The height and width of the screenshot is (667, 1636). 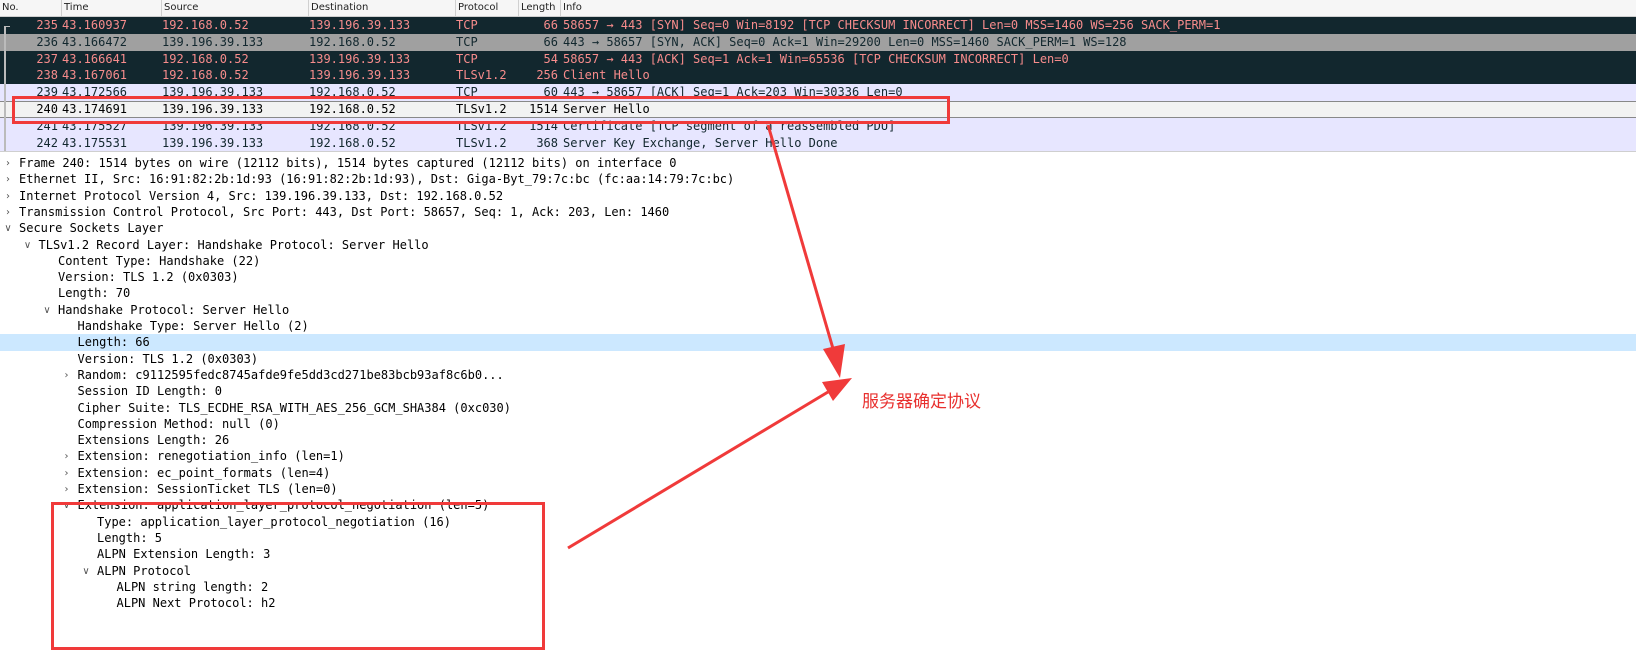 I want to click on tree-item-label: Content Type: Handshake (22), so click(x=159, y=260).